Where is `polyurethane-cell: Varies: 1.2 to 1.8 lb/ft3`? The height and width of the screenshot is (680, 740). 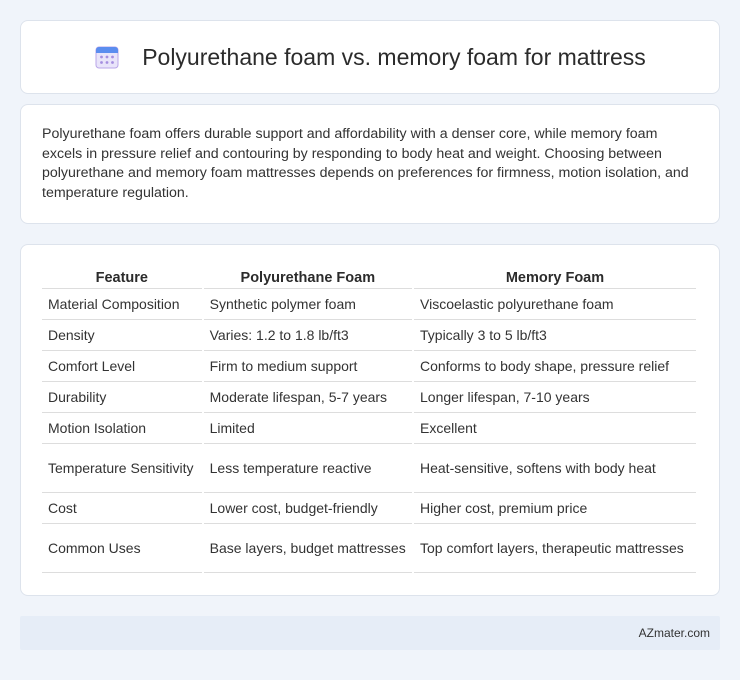
polyurethane-cell: Varies: 1.2 to 1.8 lb/ft3 is located at coordinates (307, 335).